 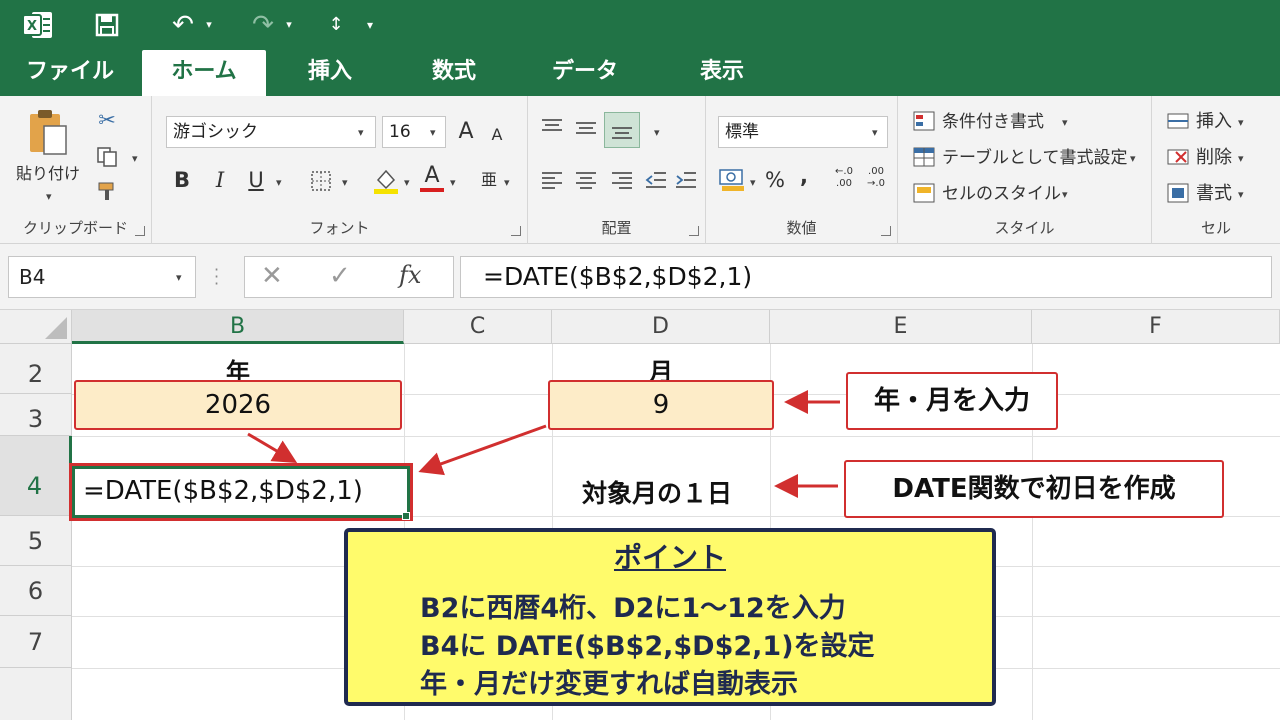 What do you see at coordinates (803, 132) in the screenshot?
I see `number-format-select: 標準` at bounding box center [803, 132].